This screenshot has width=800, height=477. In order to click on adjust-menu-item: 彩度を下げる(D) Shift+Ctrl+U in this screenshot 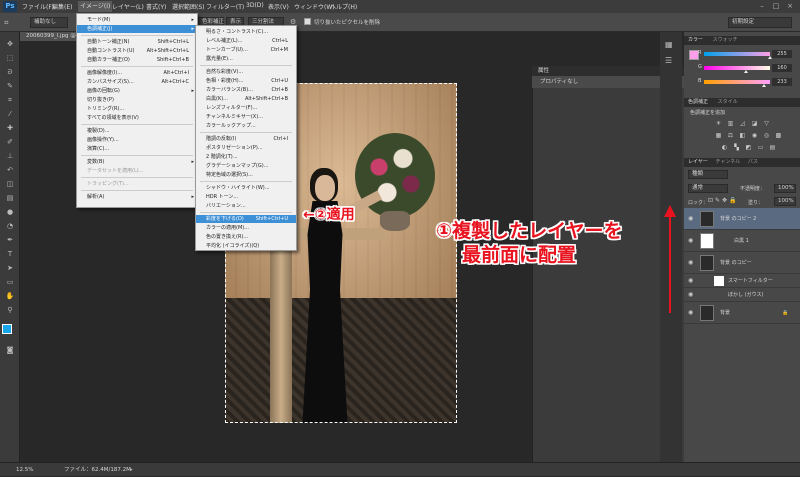, I will do `click(246, 219)`.